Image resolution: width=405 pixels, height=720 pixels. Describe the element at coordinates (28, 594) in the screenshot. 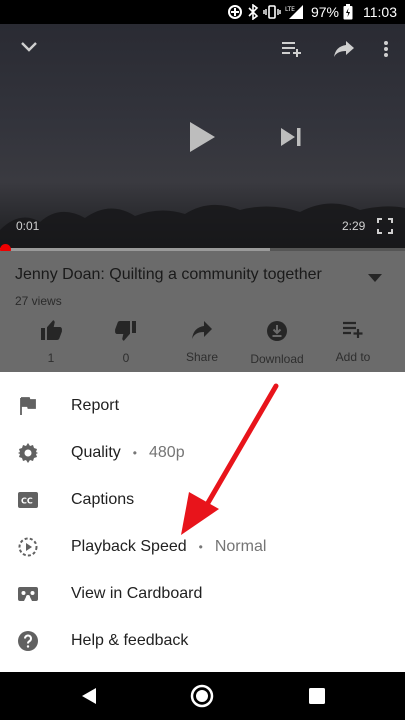

I see `cardboard-icon` at that location.